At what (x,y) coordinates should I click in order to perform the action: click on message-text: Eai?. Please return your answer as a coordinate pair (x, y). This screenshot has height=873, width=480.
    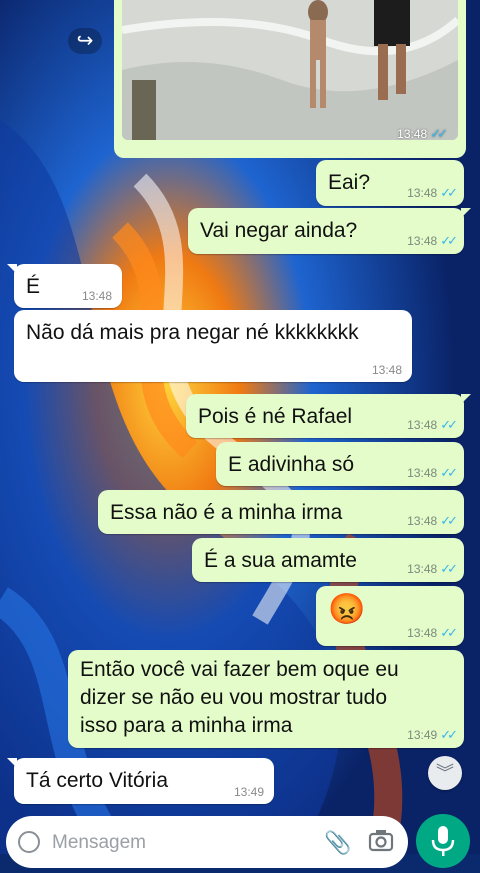
    Looking at the image, I should click on (349, 182).